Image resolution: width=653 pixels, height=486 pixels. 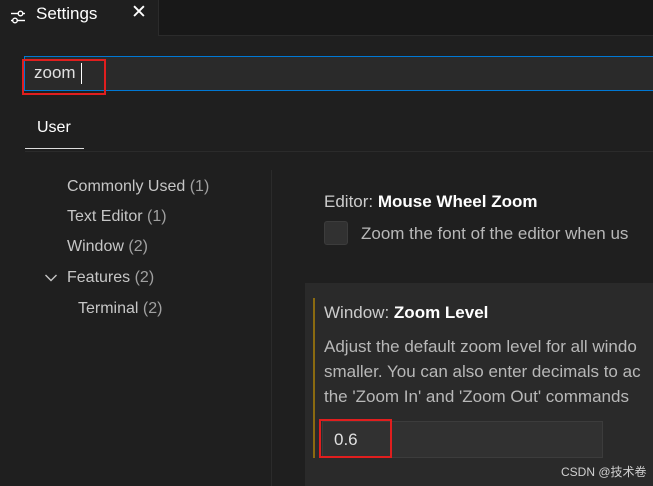 I want to click on tab-title: Settings, so click(x=67, y=13).